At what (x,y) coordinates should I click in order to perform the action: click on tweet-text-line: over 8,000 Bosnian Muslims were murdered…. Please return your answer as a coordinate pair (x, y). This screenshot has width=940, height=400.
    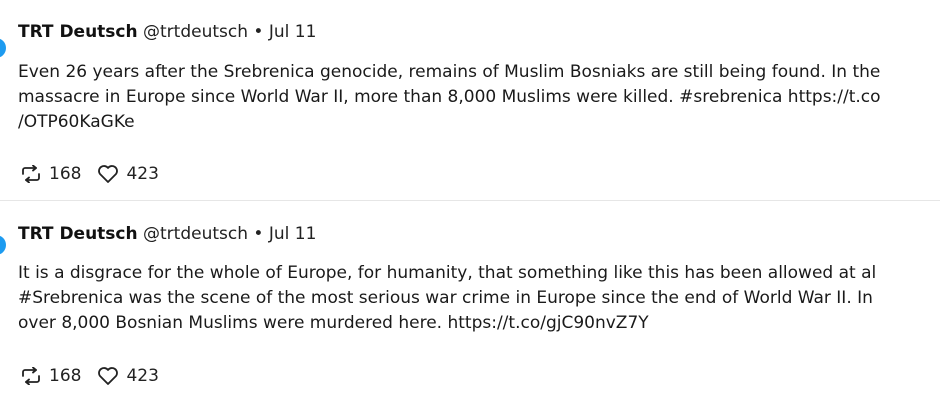
    Looking at the image, I should click on (333, 323).